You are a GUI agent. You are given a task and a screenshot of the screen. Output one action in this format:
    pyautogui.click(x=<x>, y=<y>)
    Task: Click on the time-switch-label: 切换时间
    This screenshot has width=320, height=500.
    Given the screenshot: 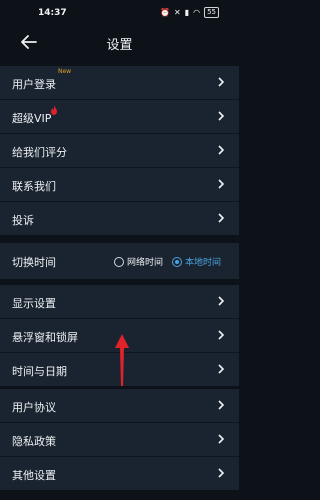 What is the action you would take?
    pyautogui.click(x=34, y=262)
    